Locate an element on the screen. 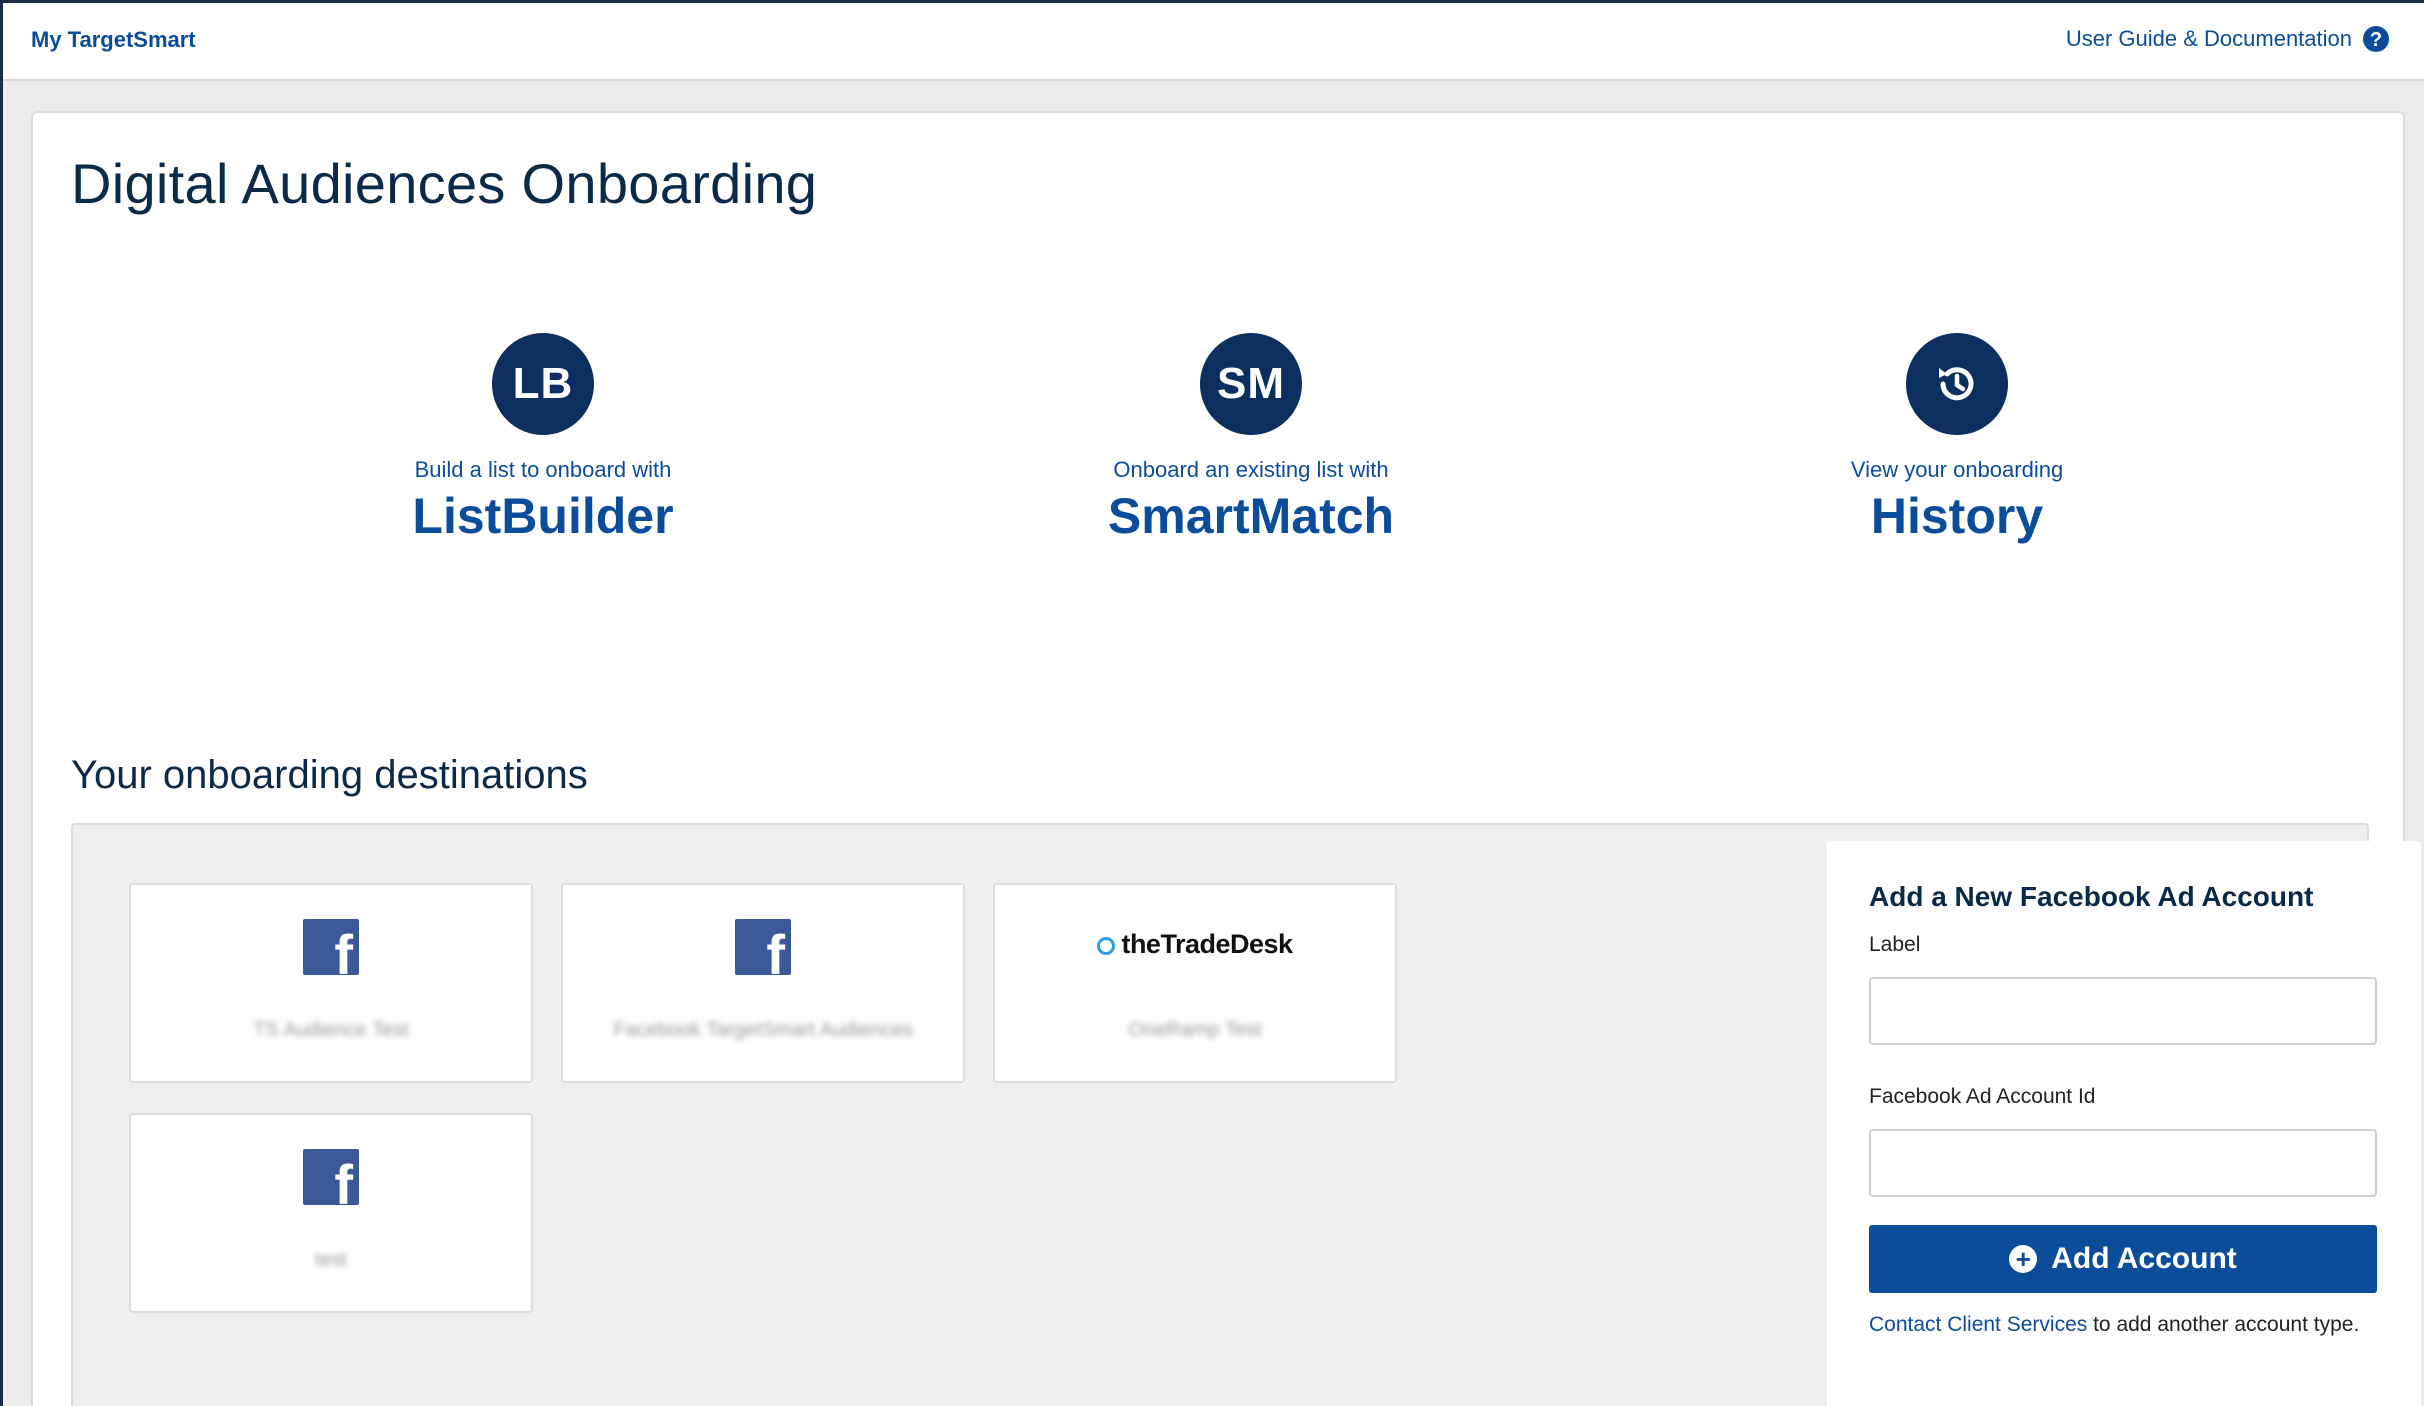 This screenshot has width=2424, height=1406. home-link: My TargetSmart is located at coordinates (113, 40).